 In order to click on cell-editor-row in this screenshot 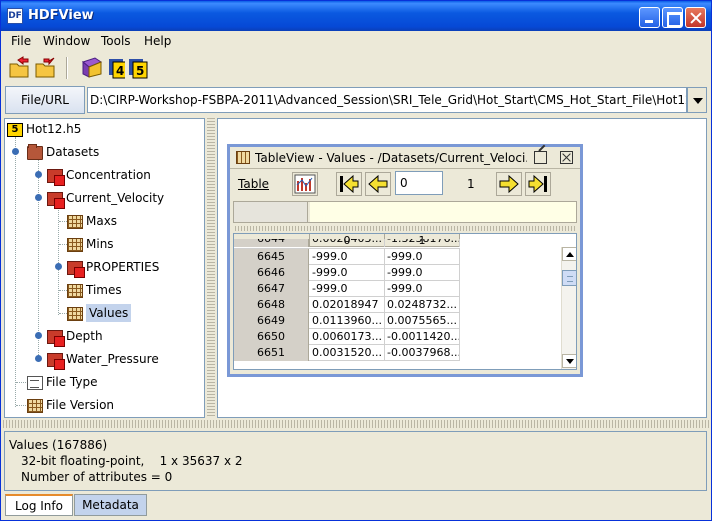, I will do `click(405, 212)`.